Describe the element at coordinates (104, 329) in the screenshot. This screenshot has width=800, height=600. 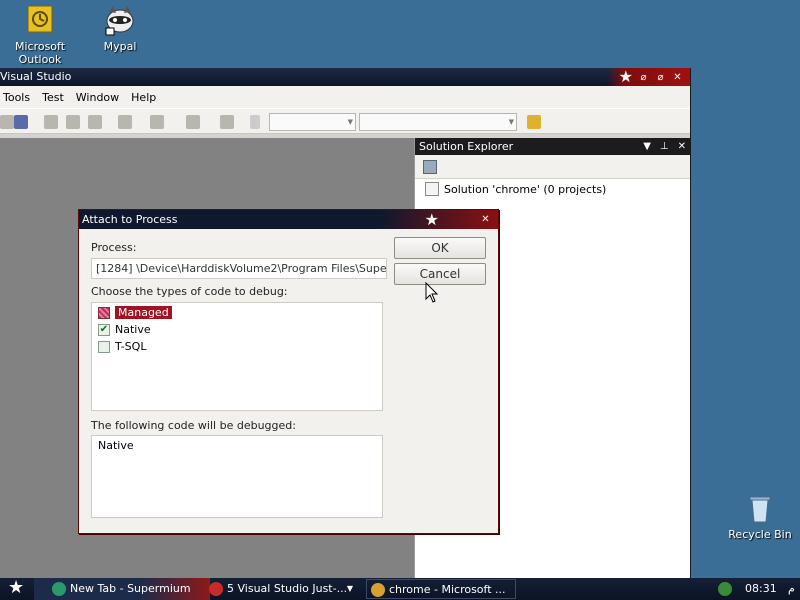
I see `checkbox-native: ✔` at that location.